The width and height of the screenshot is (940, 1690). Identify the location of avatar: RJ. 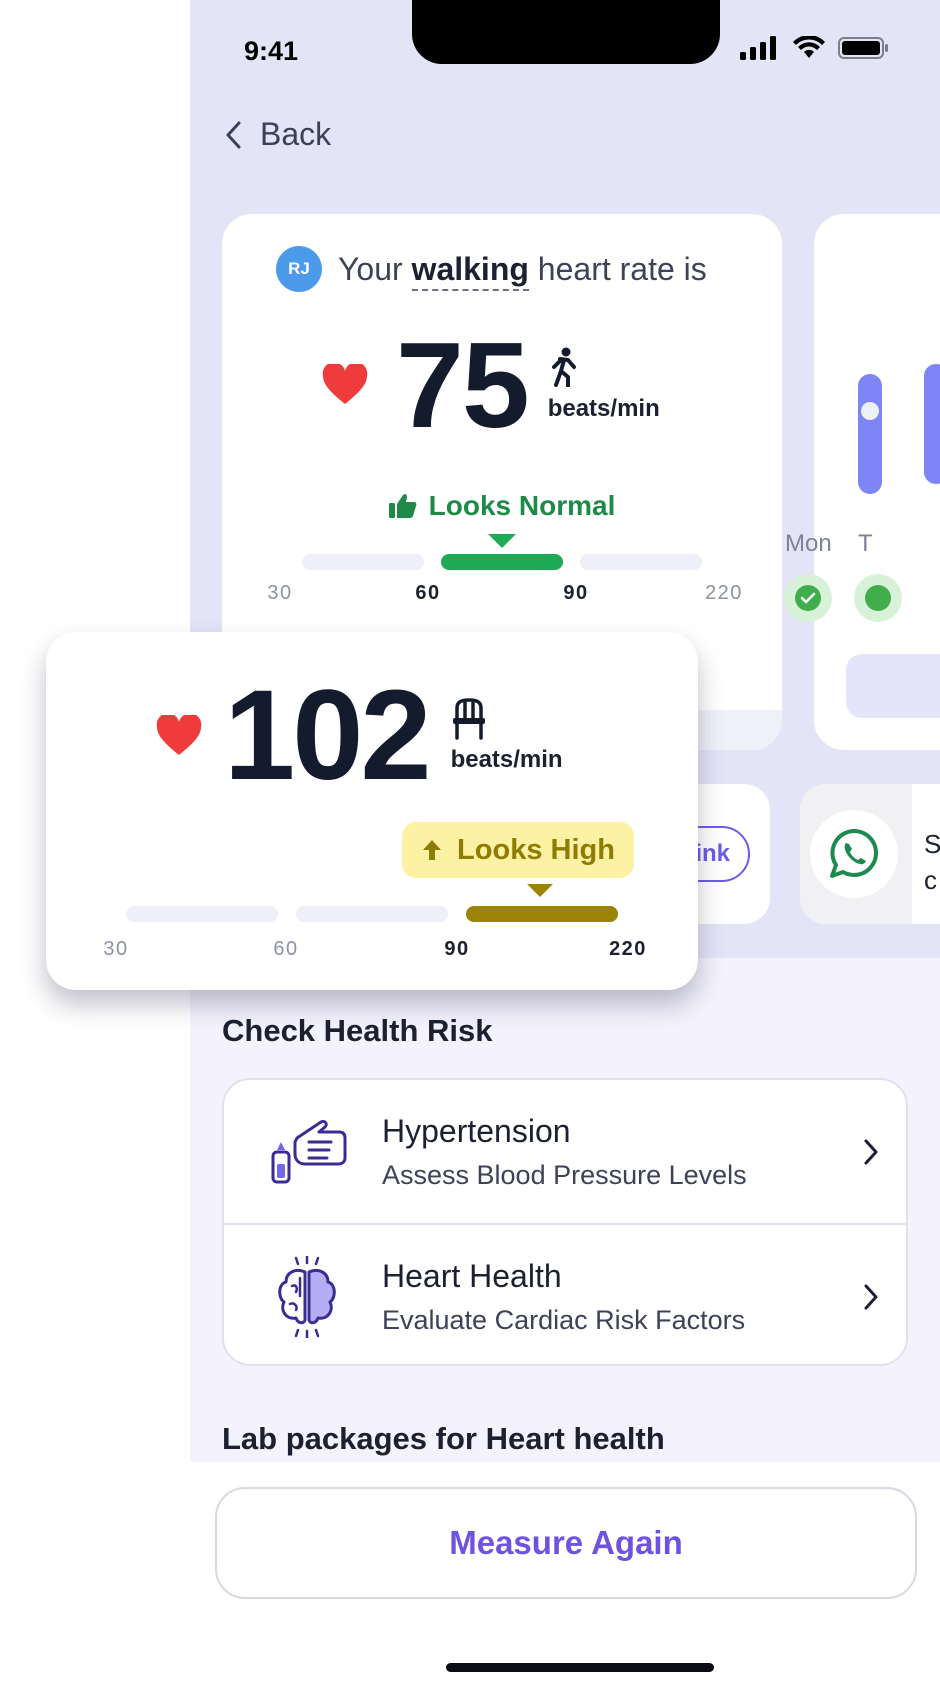
(299, 269).